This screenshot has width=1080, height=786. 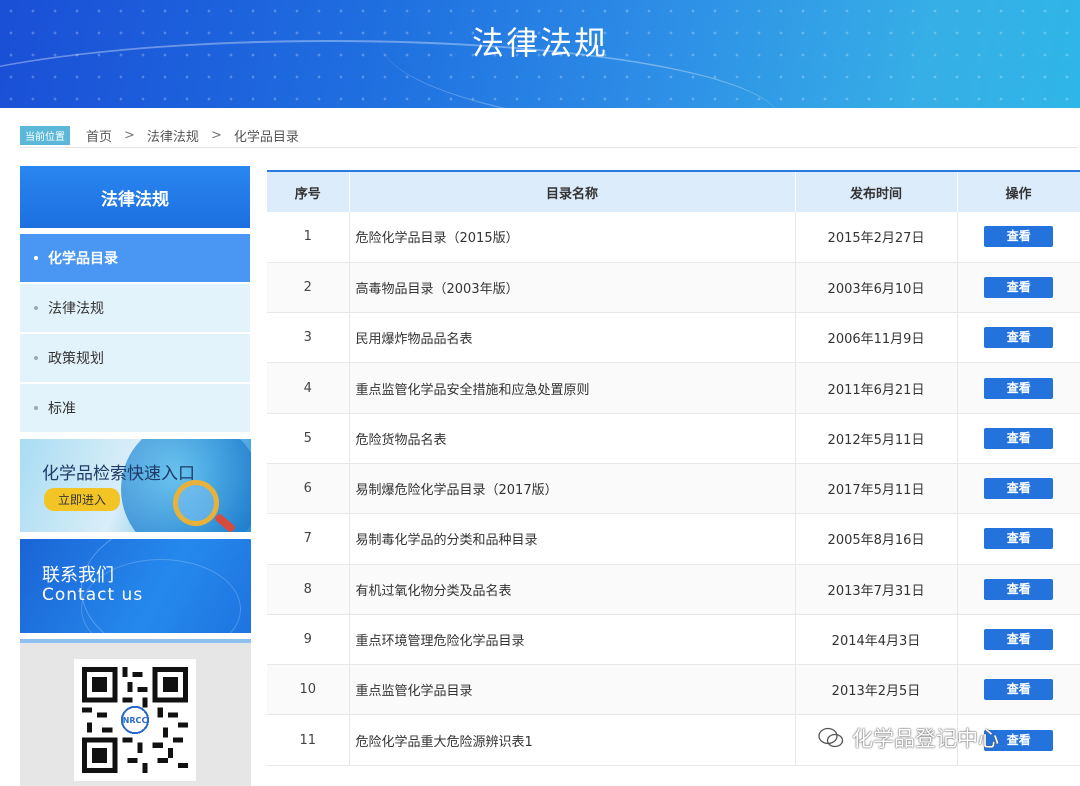 I want to click on breadcrumb-current: 化学品目录, so click(x=266, y=137).